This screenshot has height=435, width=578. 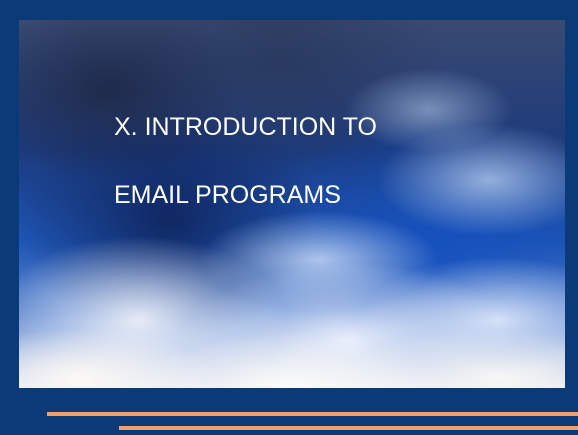 What do you see at coordinates (245, 127) in the screenshot?
I see `slide-title-line-1: X. INTRODUCTION TO` at bounding box center [245, 127].